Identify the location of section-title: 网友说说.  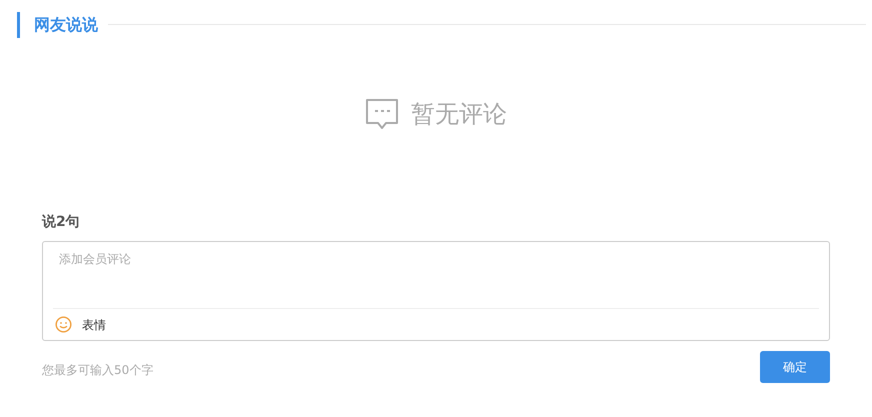
(66, 25).